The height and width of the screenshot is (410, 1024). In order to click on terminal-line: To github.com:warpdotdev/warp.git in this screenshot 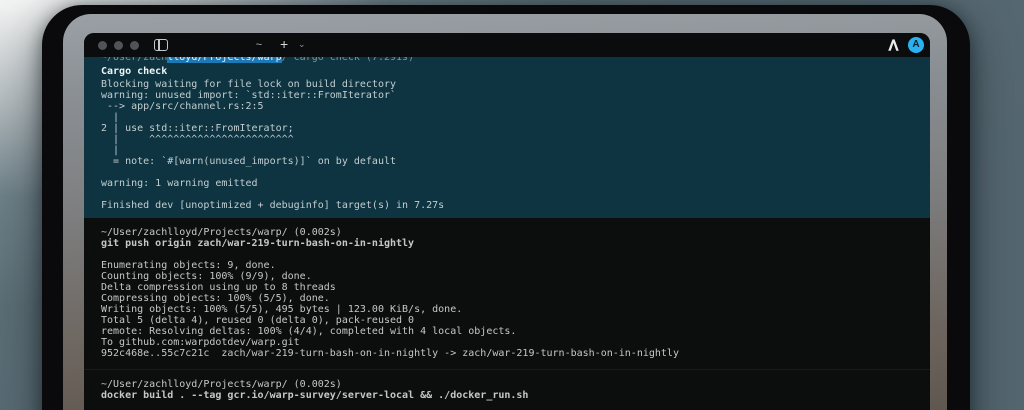, I will do `click(200, 342)`.